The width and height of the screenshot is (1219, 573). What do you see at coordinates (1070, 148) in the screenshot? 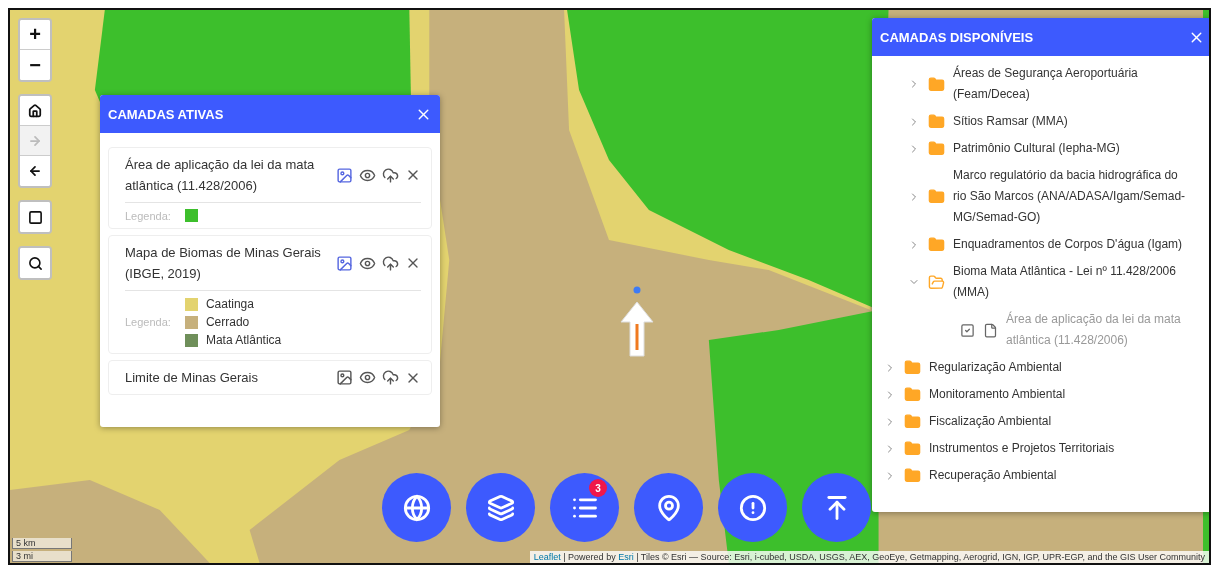
I see `tree-item-label: Patrimônio Cultural (Iepha-MG)` at bounding box center [1070, 148].